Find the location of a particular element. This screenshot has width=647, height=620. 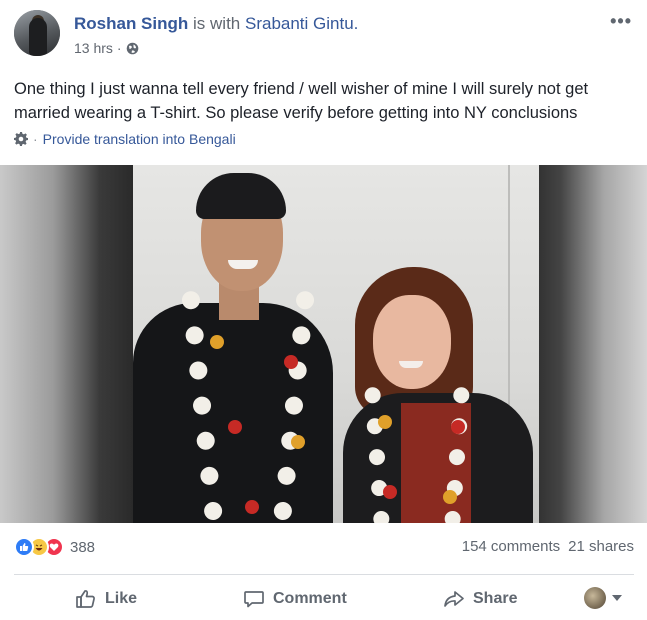

post-meta: 13 hrs · is located at coordinates (106, 48).